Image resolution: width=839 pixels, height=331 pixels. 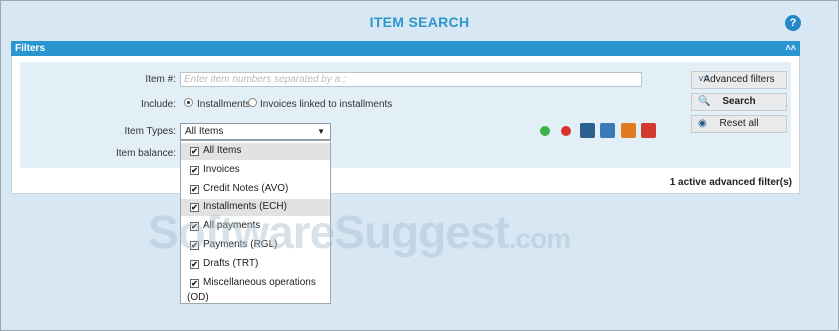 I want to click on option-label: Drafts (TRT), so click(x=231, y=263).